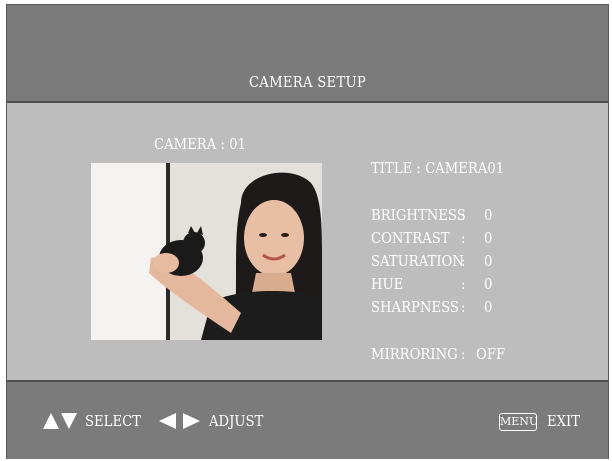 The width and height of the screenshot is (612, 461). Describe the element at coordinates (410, 238) in the screenshot. I see `contrast-label: CONTRAST` at that location.